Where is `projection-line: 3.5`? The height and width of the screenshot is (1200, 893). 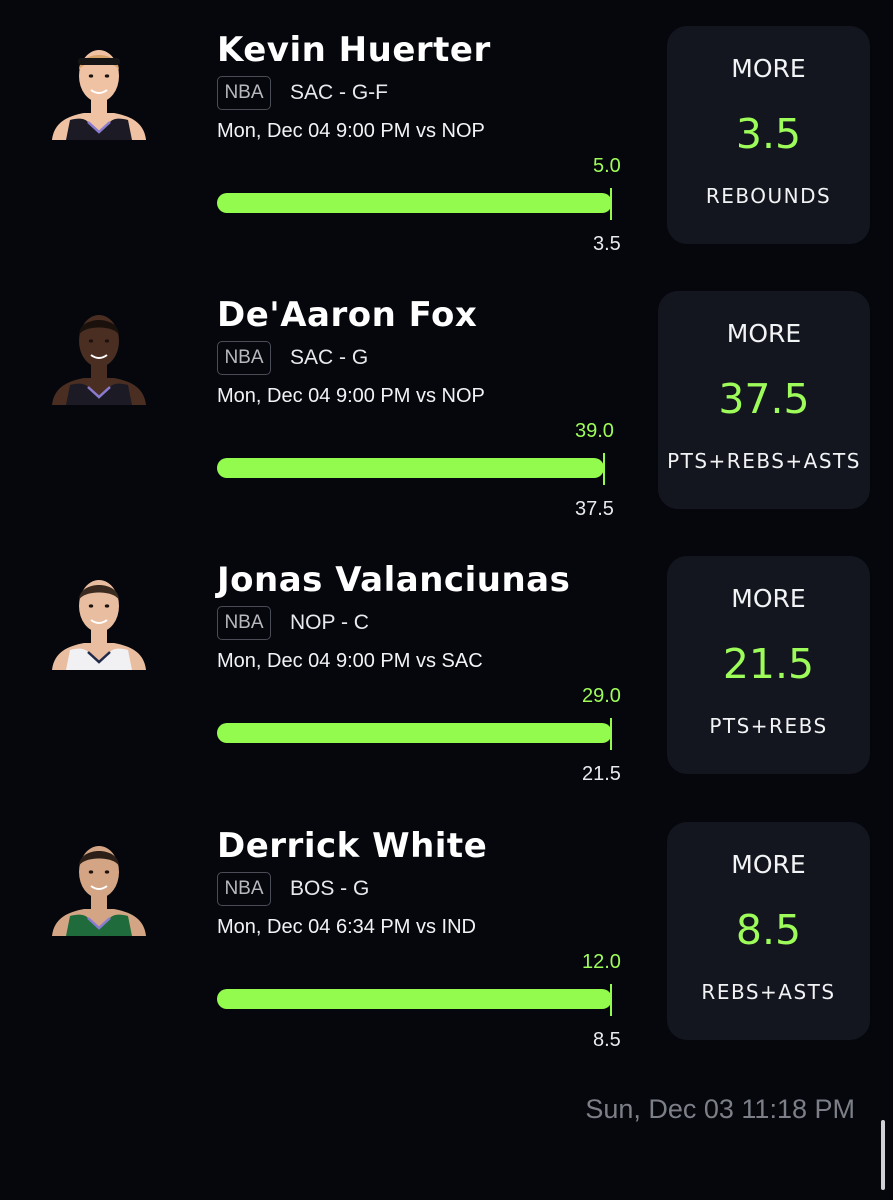 projection-line: 3.5 is located at coordinates (768, 134).